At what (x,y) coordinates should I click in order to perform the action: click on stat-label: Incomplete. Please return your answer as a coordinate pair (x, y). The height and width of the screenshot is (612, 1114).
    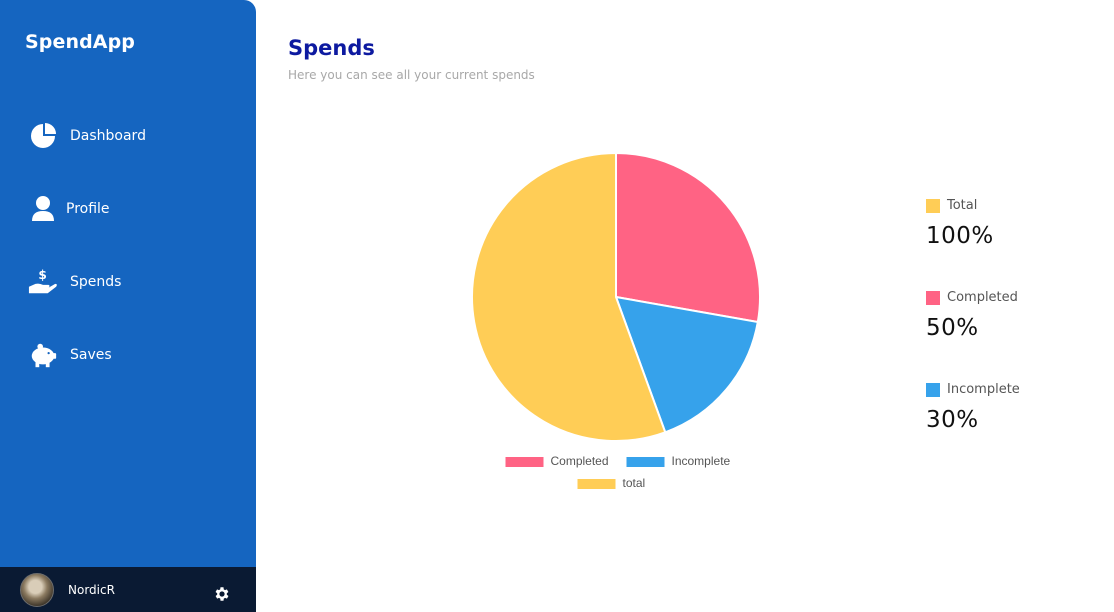
    Looking at the image, I should click on (983, 389).